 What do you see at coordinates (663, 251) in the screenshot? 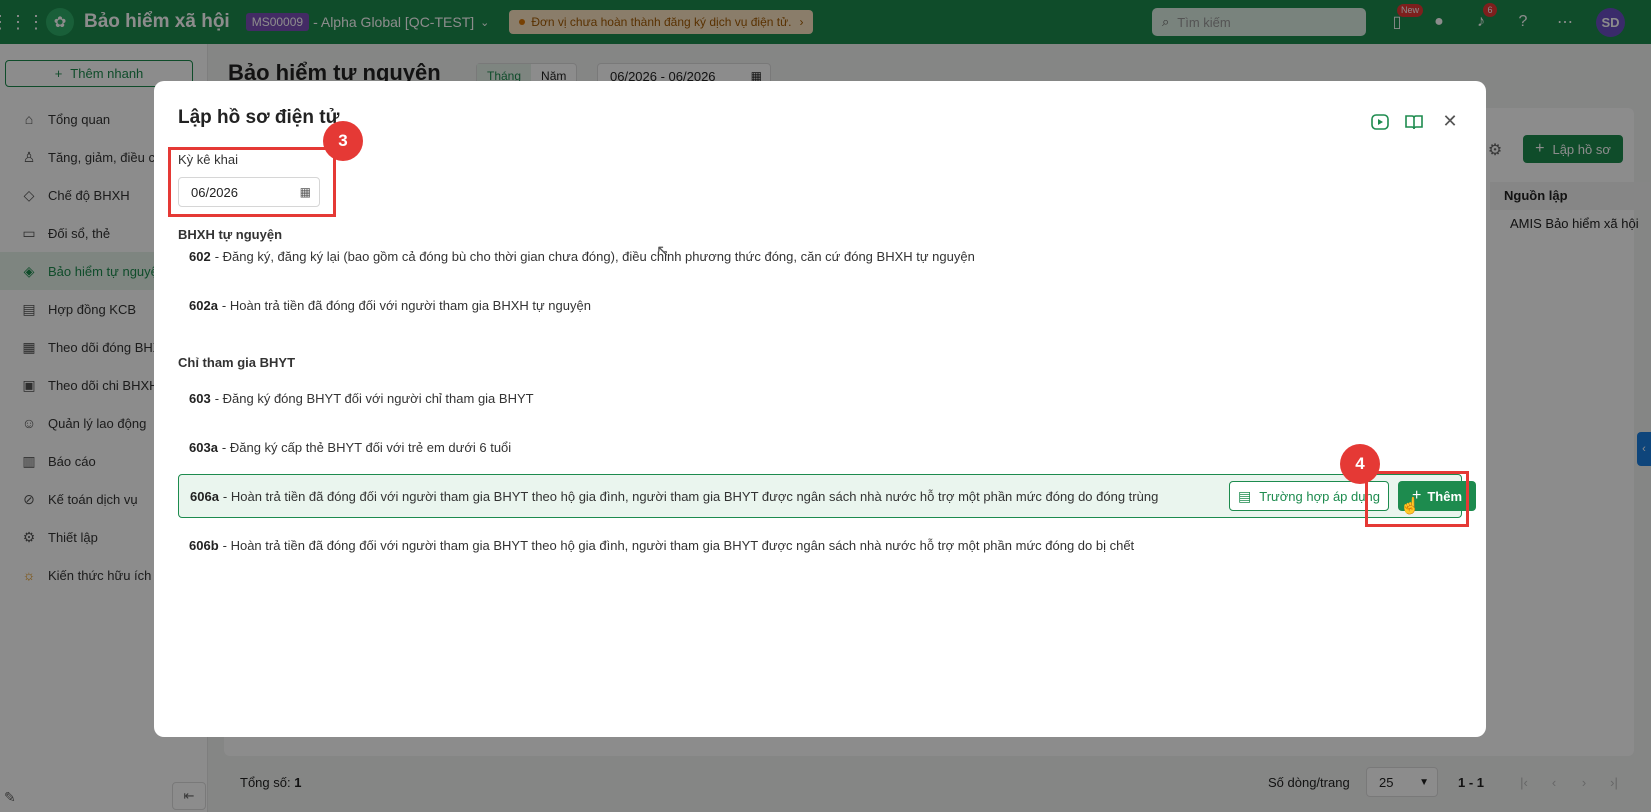
I see `arrow-cursor-icon: ↖` at bounding box center [663, 251].